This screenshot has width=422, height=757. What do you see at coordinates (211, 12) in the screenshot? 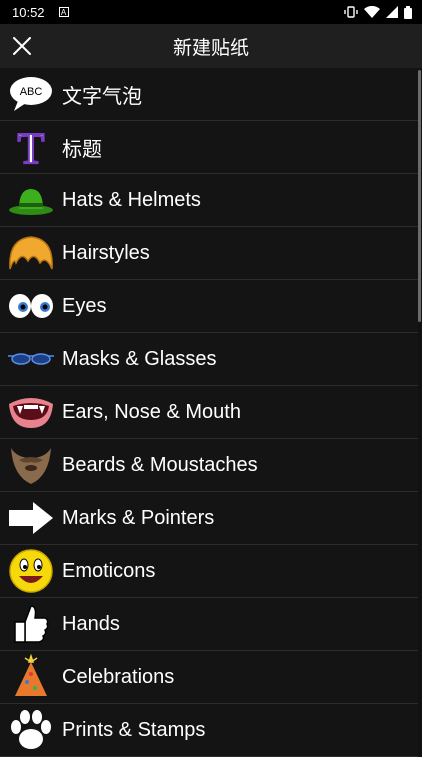
I see `status-bar: 10:52 A` at bounding box center [211, 12].